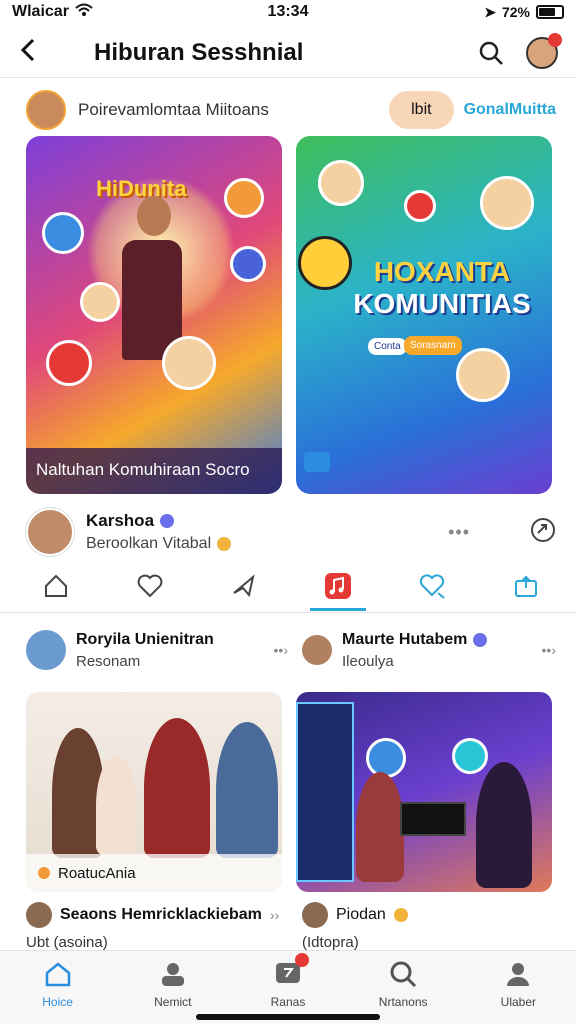 The image size is (576, 1024). I want to click on author-subtitle: Resonam, so click(108, 661).